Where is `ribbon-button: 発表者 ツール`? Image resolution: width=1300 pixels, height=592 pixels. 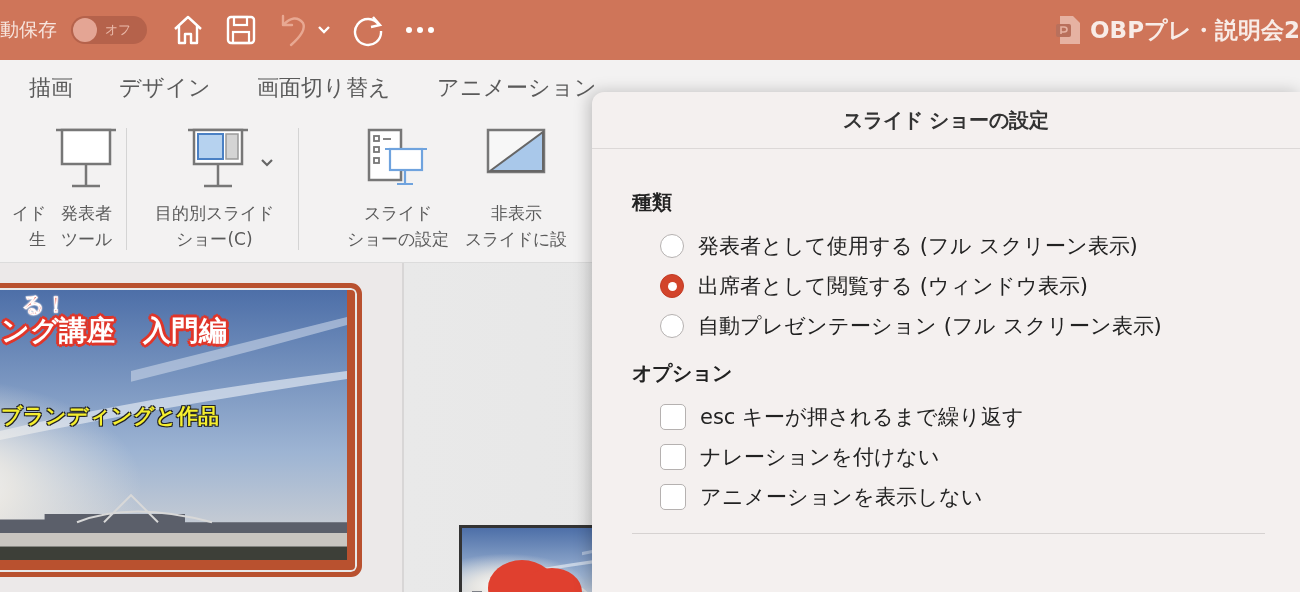
ribbon-button: 発表者 ツール is located at coordinates (86, 189).